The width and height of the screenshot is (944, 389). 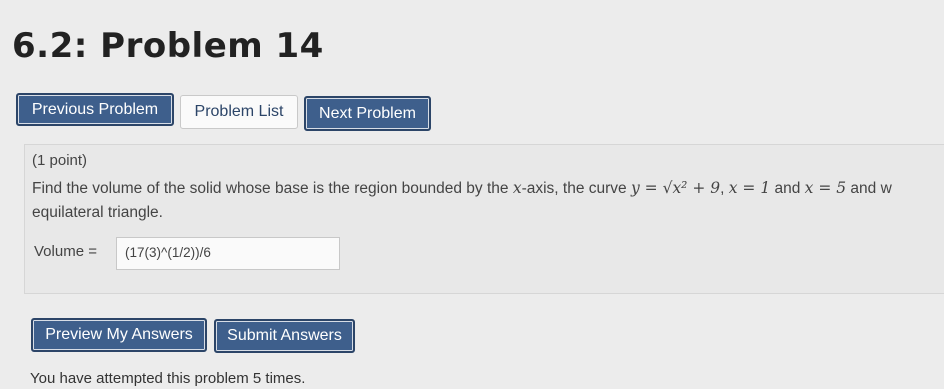 What do you see at coordinates (749, 188) in the screenshot?
I see `lower-bound: x = 1` at bounding box center [749, 188].